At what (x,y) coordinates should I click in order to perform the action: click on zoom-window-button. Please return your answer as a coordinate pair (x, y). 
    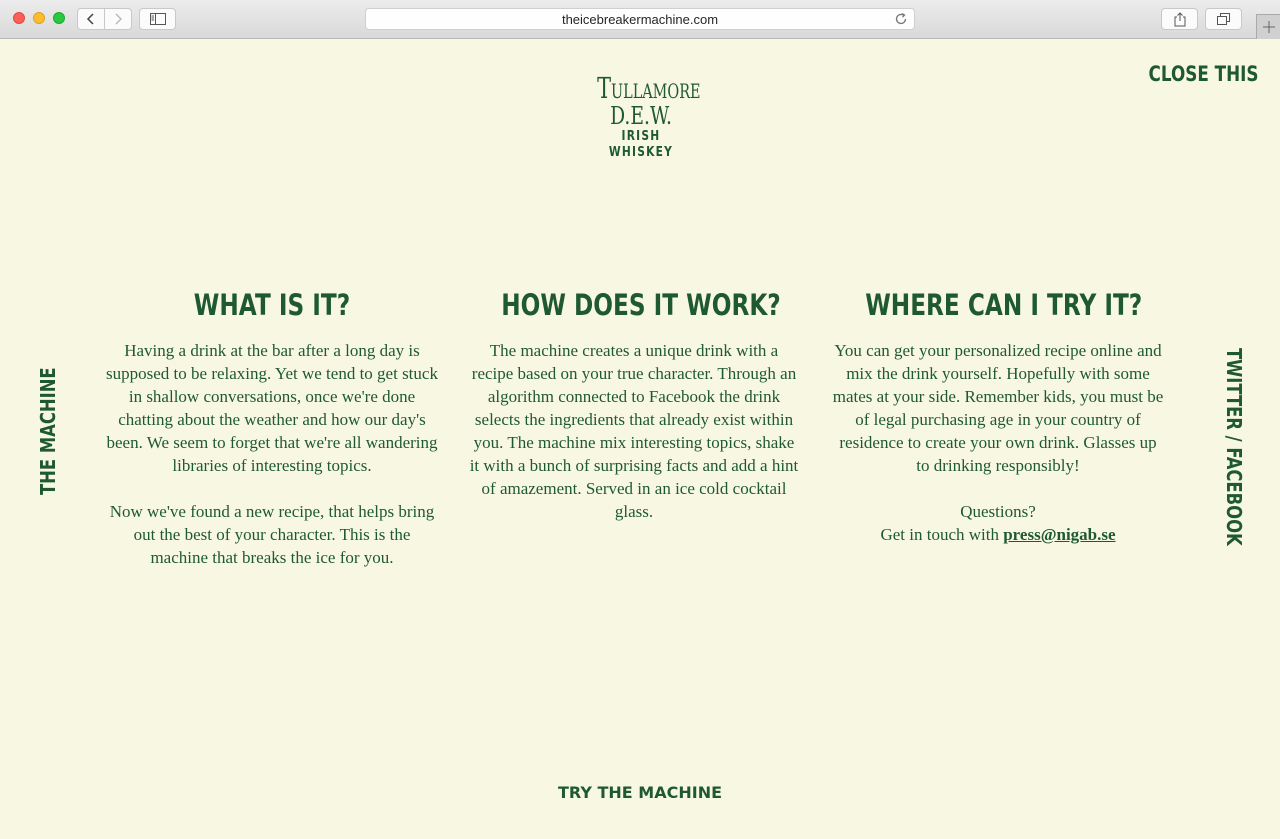
    Looking at the image, I should click on (59, 18).